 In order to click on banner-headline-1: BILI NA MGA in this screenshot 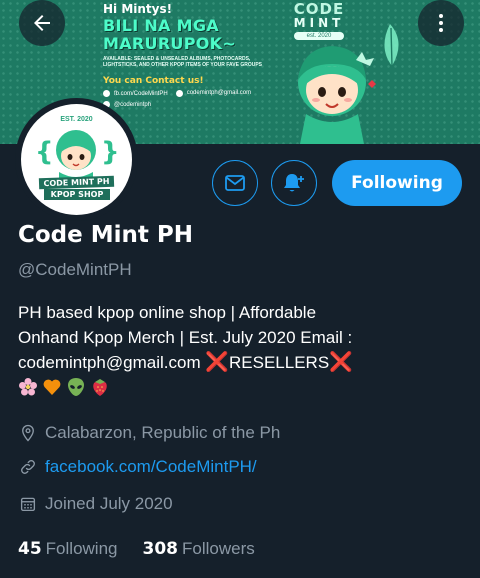, I will do `click(161, 25)`.